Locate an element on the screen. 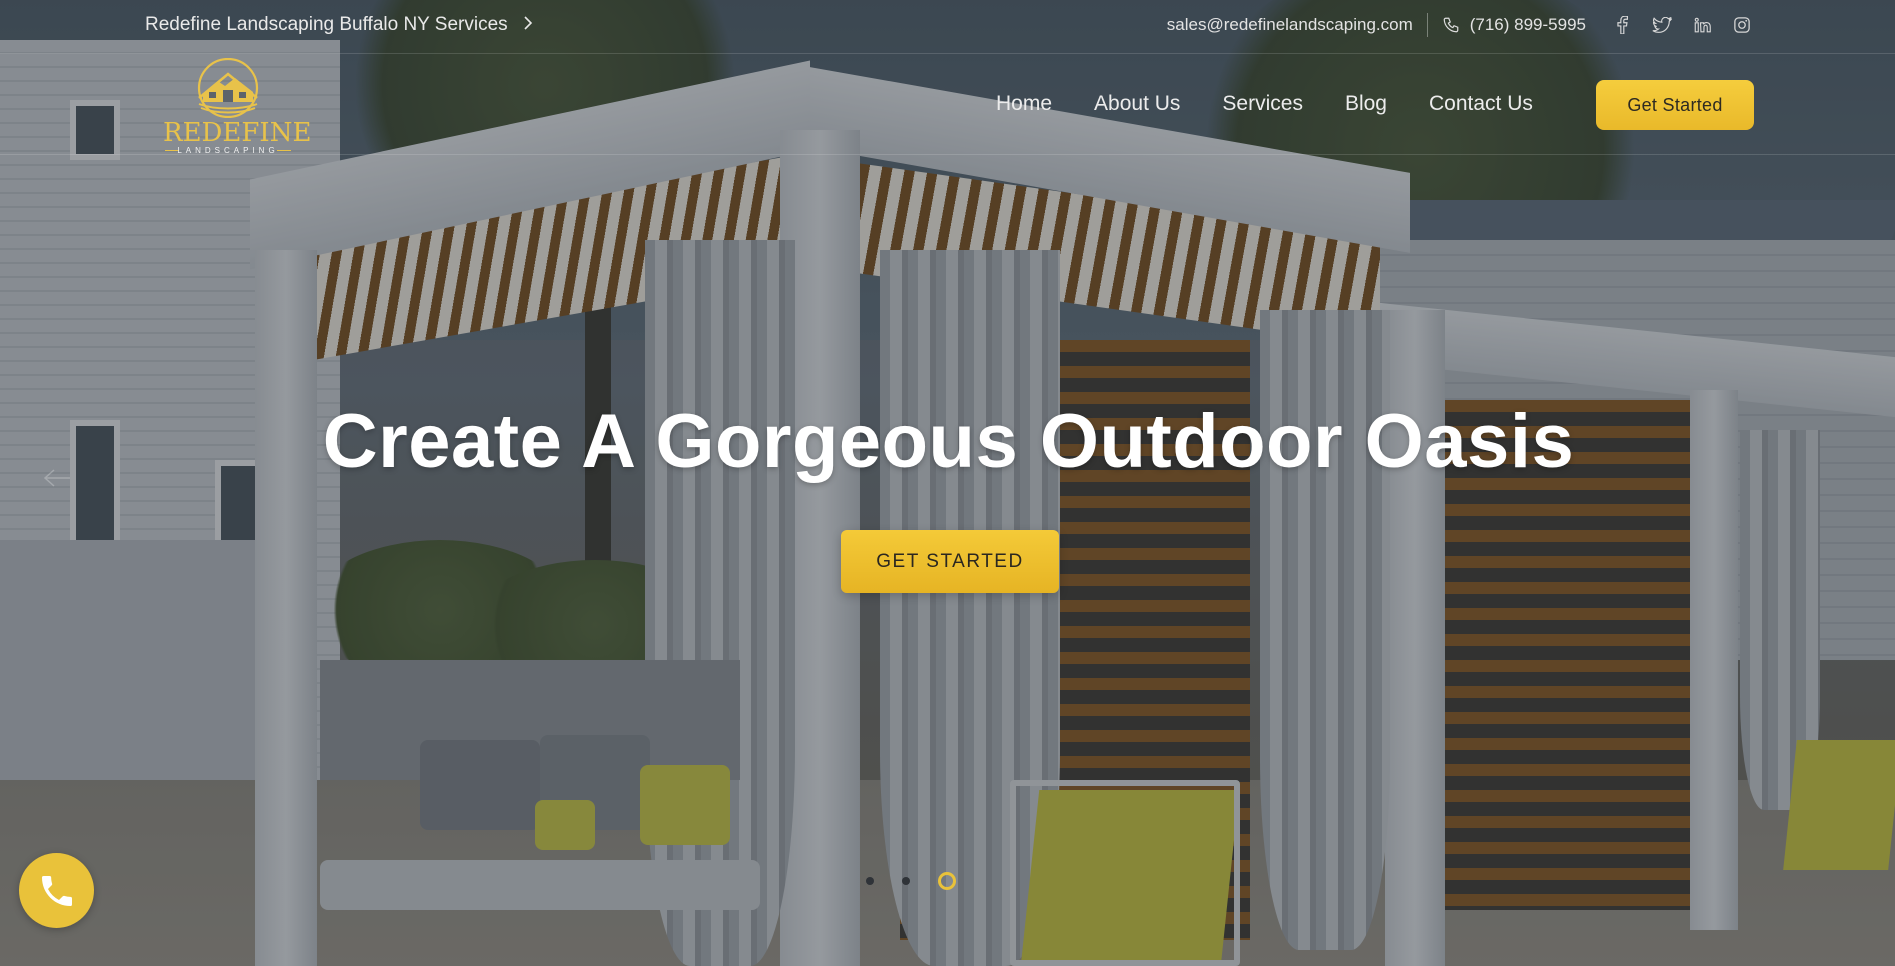 Image resolution: width=1895 pixels, height=966 pixels. services-link-label: Redefine Landscaping Buffalo NY Services is located at coordinates (326, 24).